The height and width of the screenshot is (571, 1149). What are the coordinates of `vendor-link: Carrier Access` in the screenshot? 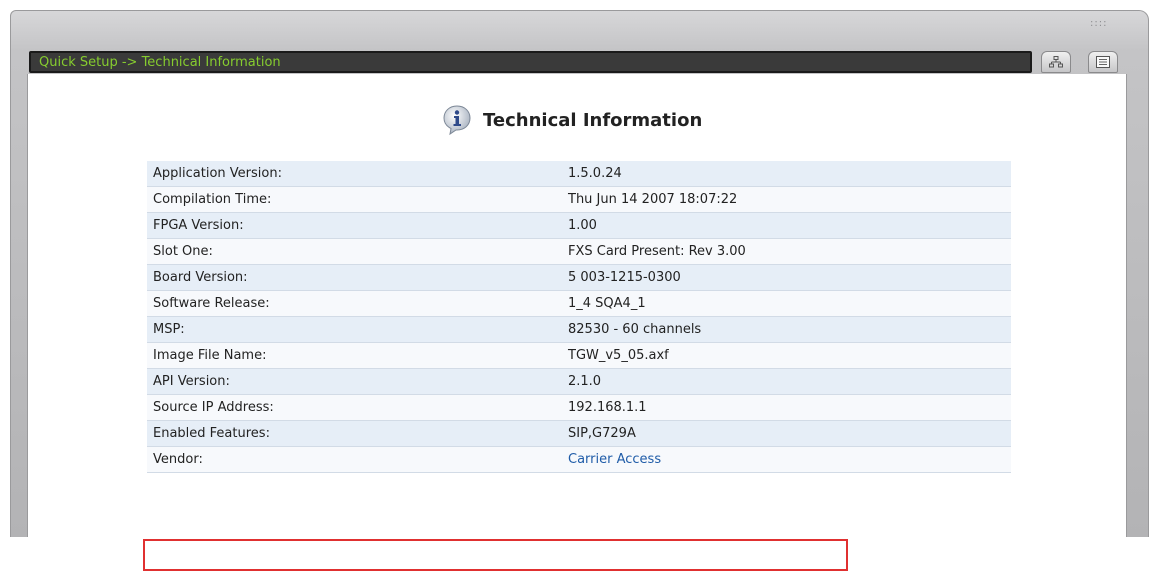 It's located at (614, 459).